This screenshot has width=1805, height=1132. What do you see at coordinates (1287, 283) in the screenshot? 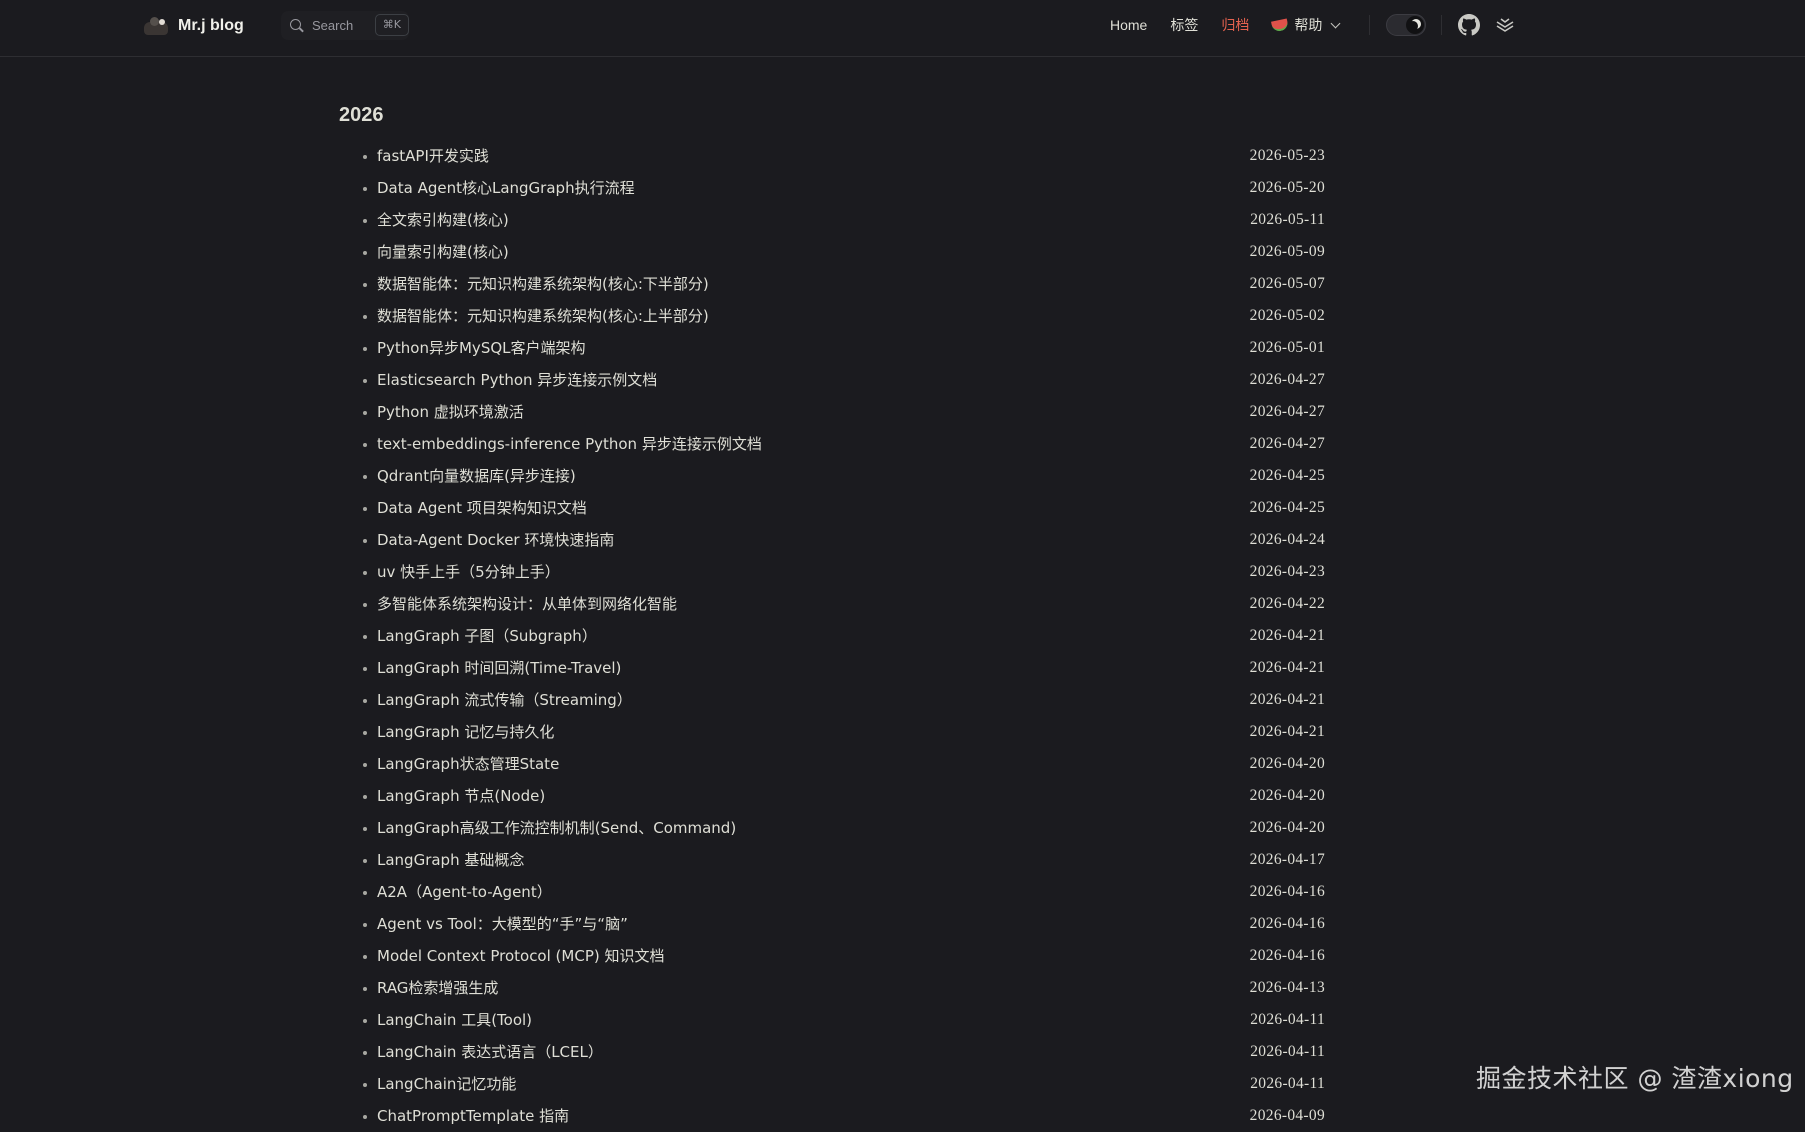
I see `post-date: 2026-05-07` at bounding box center [1287, 283].